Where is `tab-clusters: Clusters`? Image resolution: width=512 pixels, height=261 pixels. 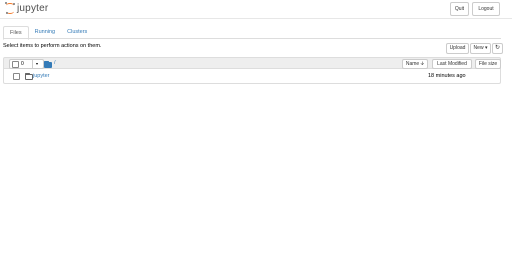
tab-clusters: Clusters is located at coordinates (77, 32).